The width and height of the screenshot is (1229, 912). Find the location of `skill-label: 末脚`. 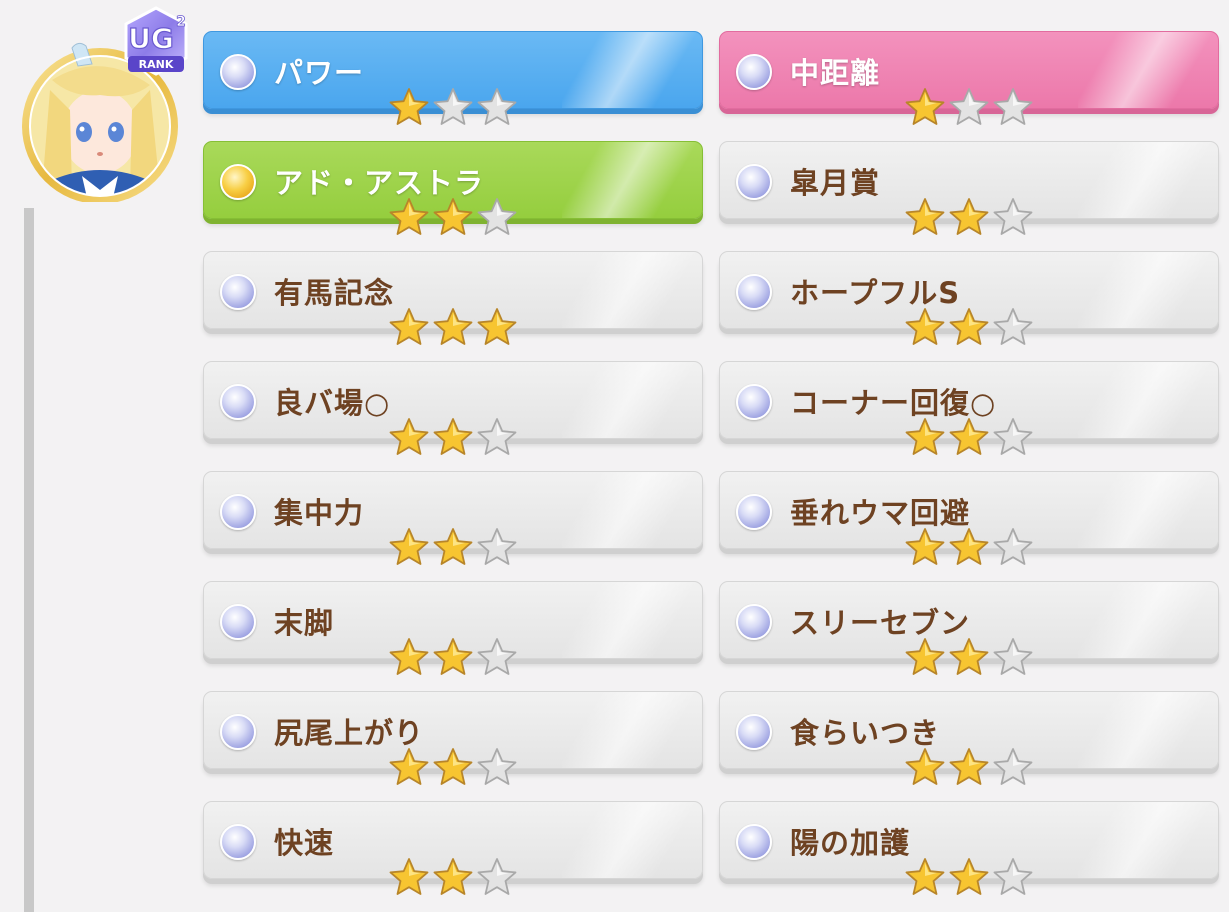

skill-label: 末脚 is located at coordinates (304, 623).